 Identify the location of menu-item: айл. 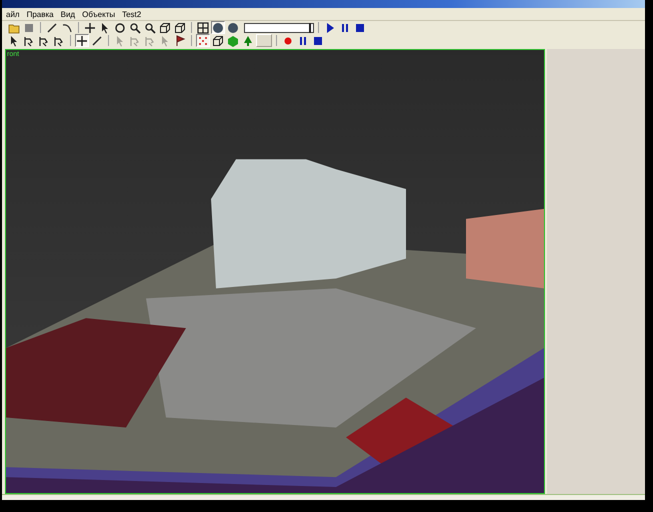
(13, 14).